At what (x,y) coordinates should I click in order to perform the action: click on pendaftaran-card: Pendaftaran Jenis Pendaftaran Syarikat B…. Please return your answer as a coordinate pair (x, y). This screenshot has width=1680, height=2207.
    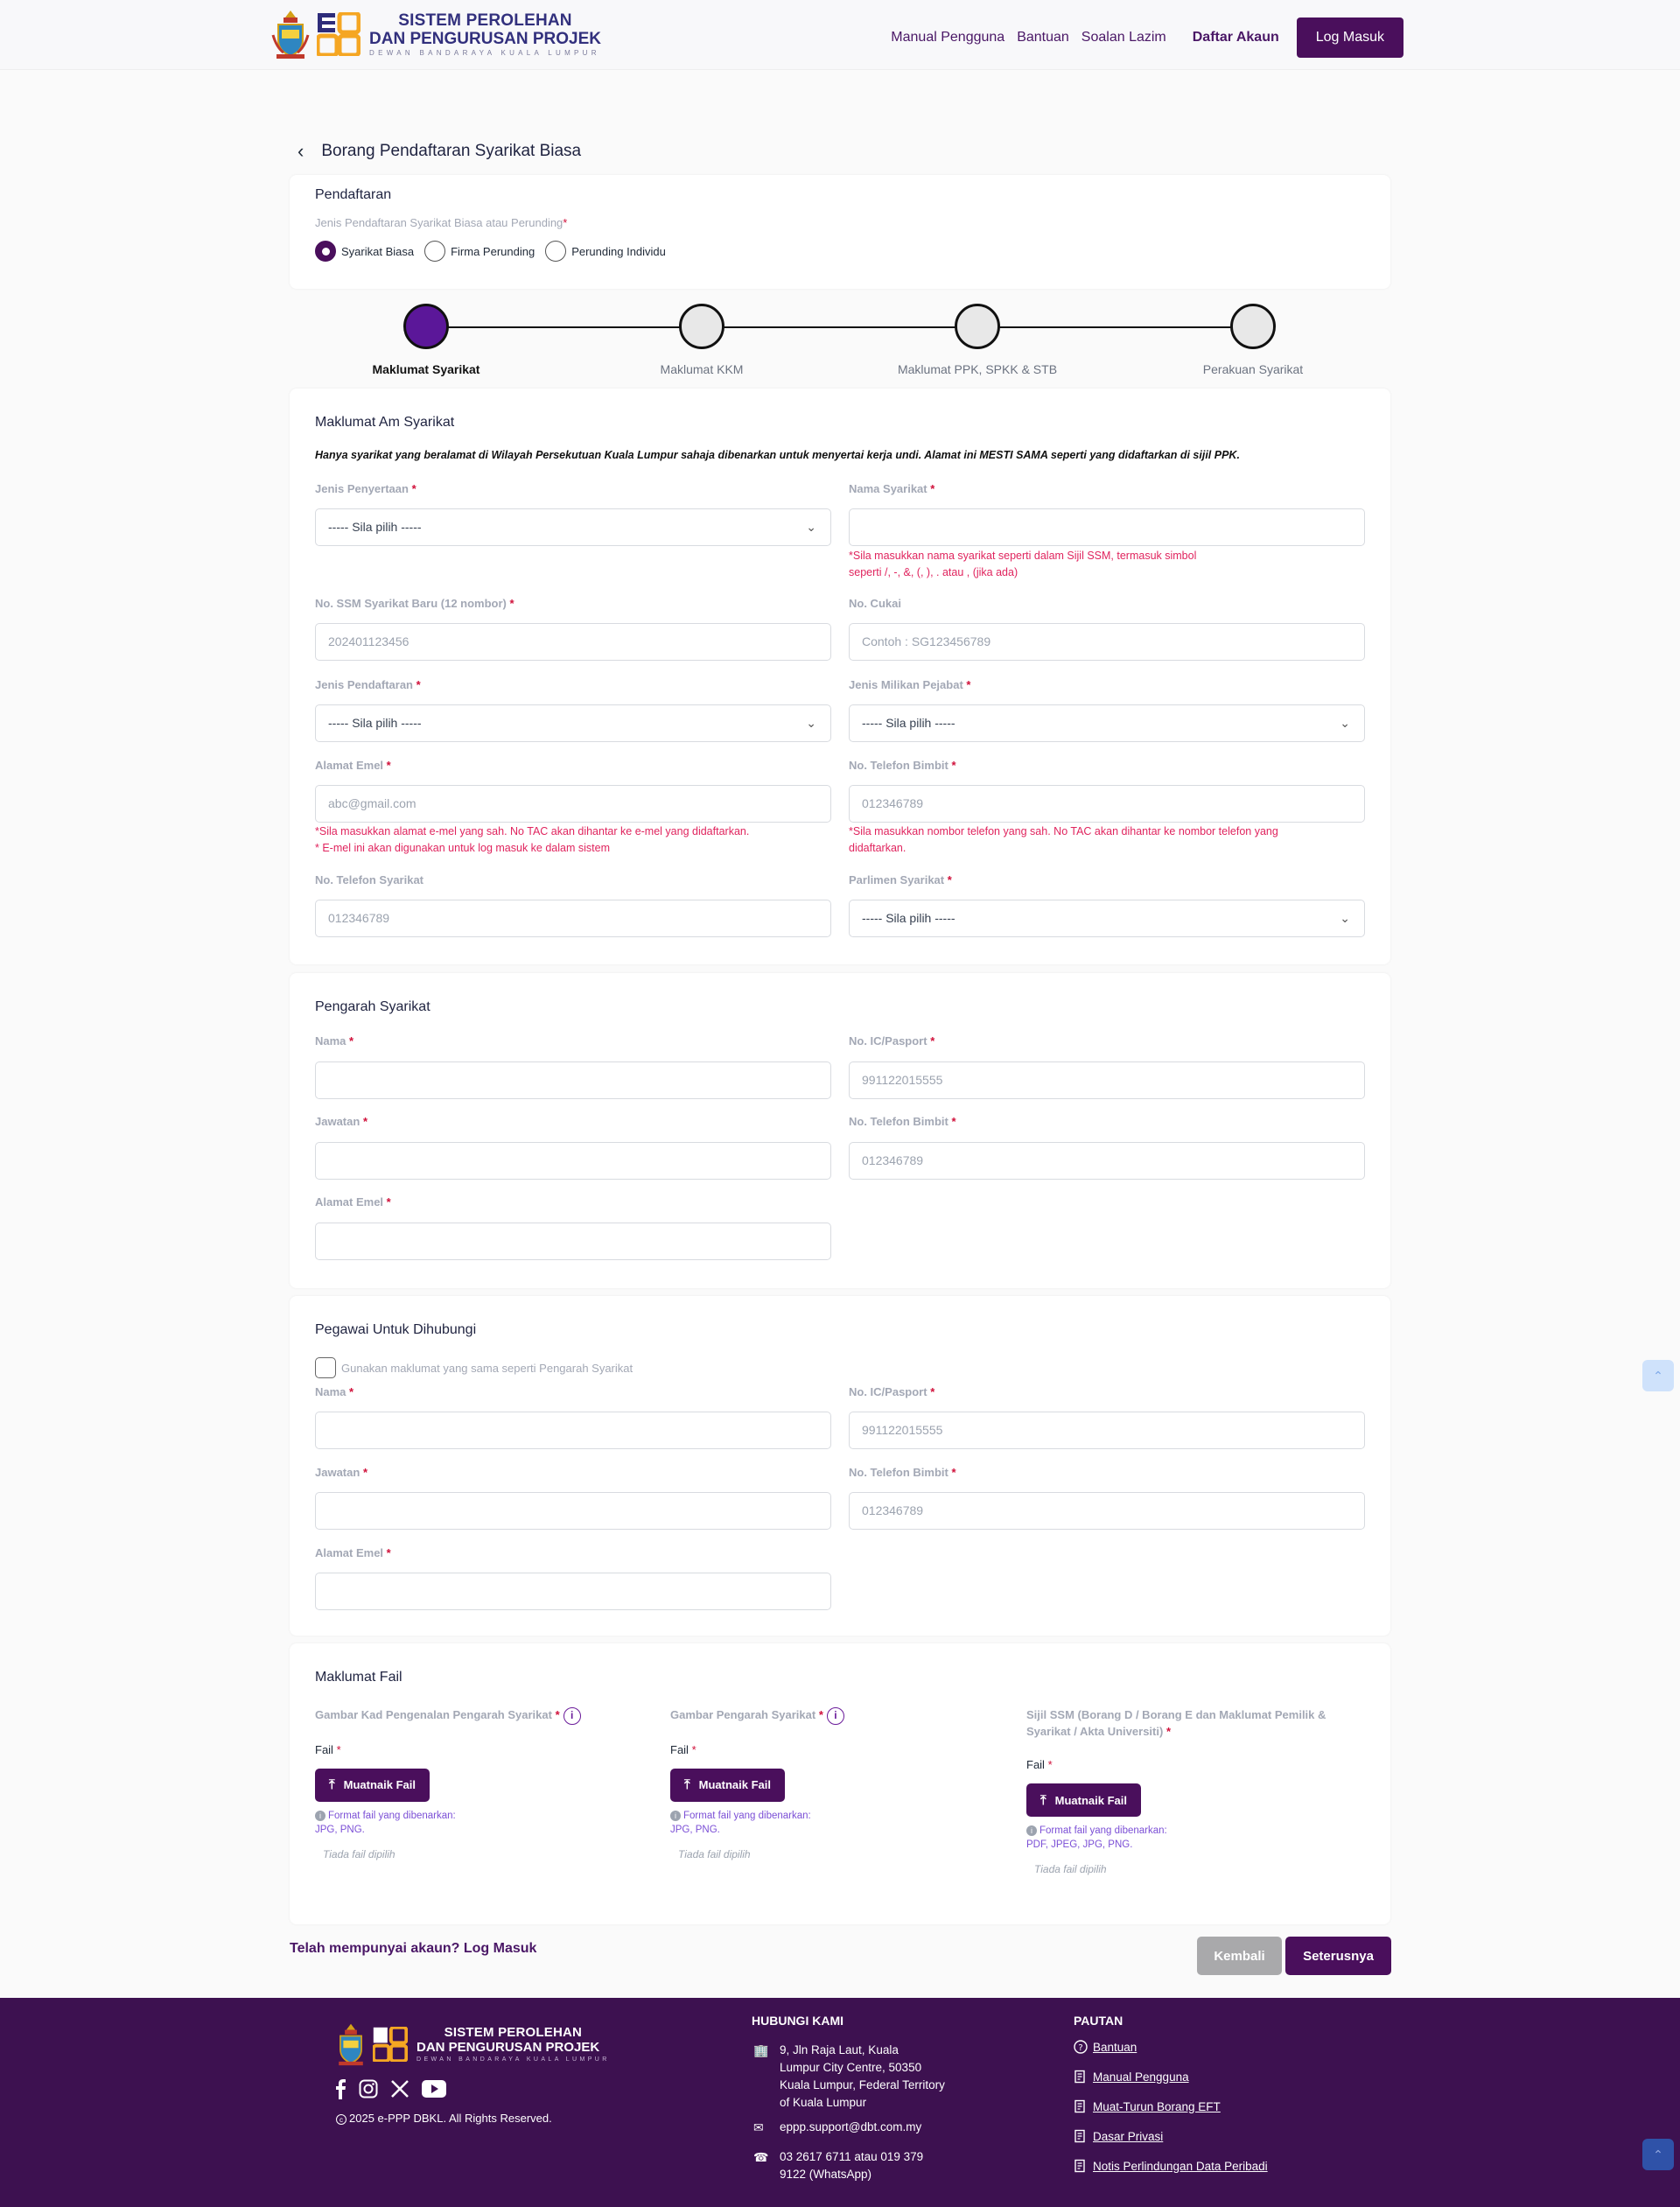
    Looking at the image, I should click on (840, 232).